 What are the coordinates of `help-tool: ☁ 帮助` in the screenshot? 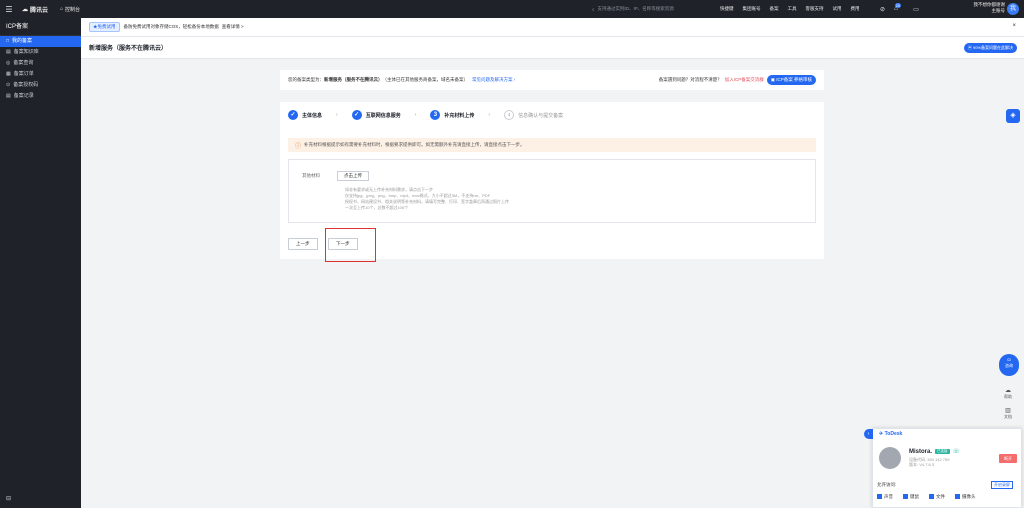 It's located at (1008, 393).